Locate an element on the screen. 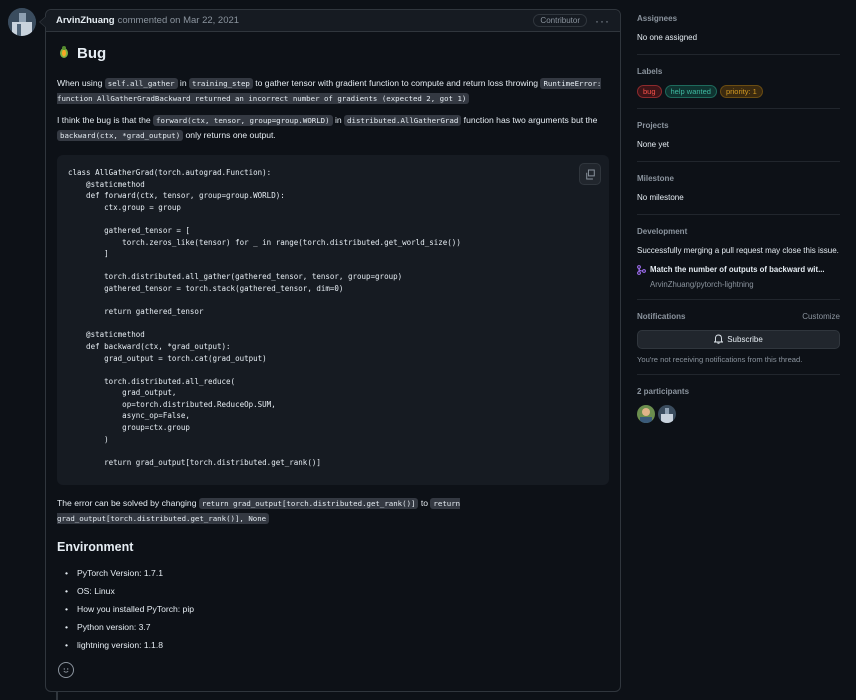 This screenshot has height=700, width=856. milestone-label: Milestone is located at coordinates (655, 178).